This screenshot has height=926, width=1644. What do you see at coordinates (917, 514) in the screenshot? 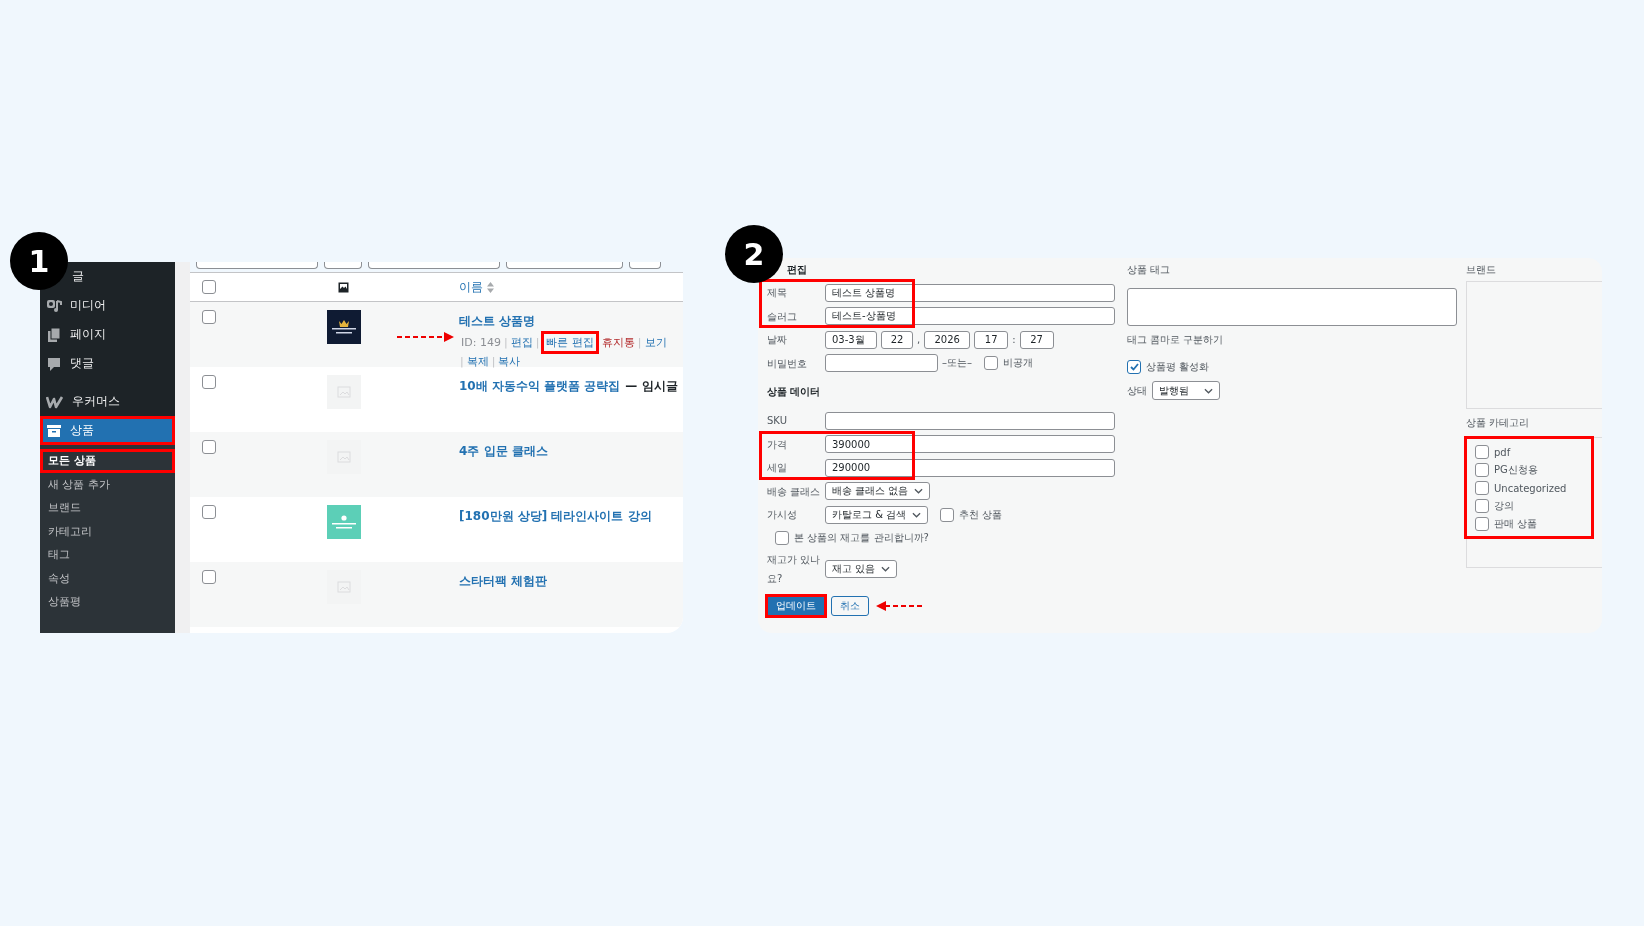
I see `caret-icon` at bounding box center [917, 514].